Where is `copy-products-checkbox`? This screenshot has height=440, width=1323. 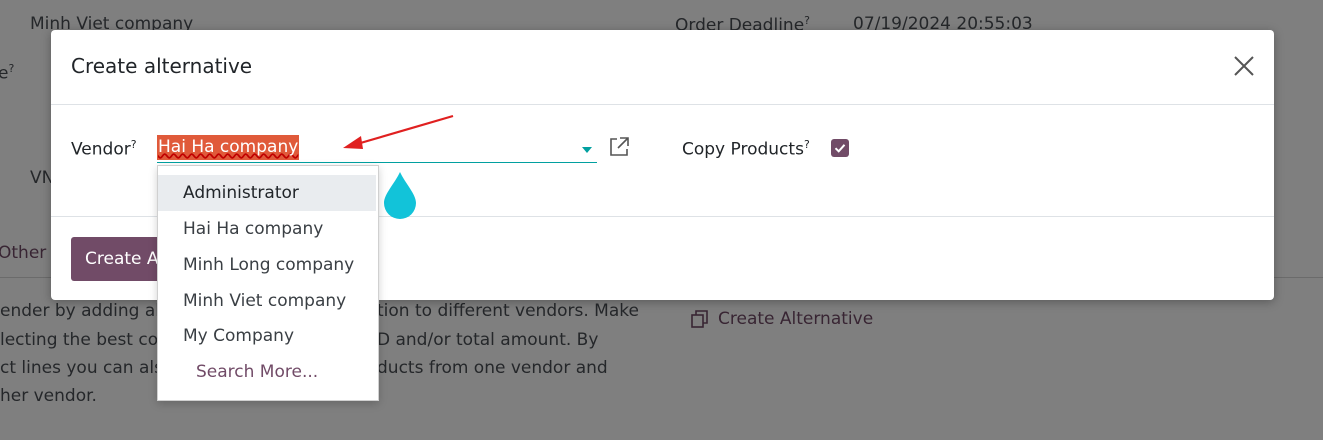 copy-products-checkbox is located at coordinates (840, 148).